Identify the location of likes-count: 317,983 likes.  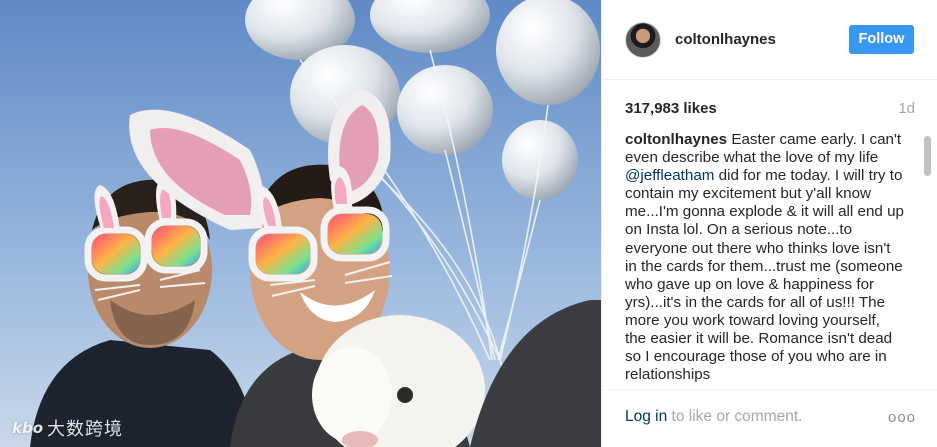
(671, 108).